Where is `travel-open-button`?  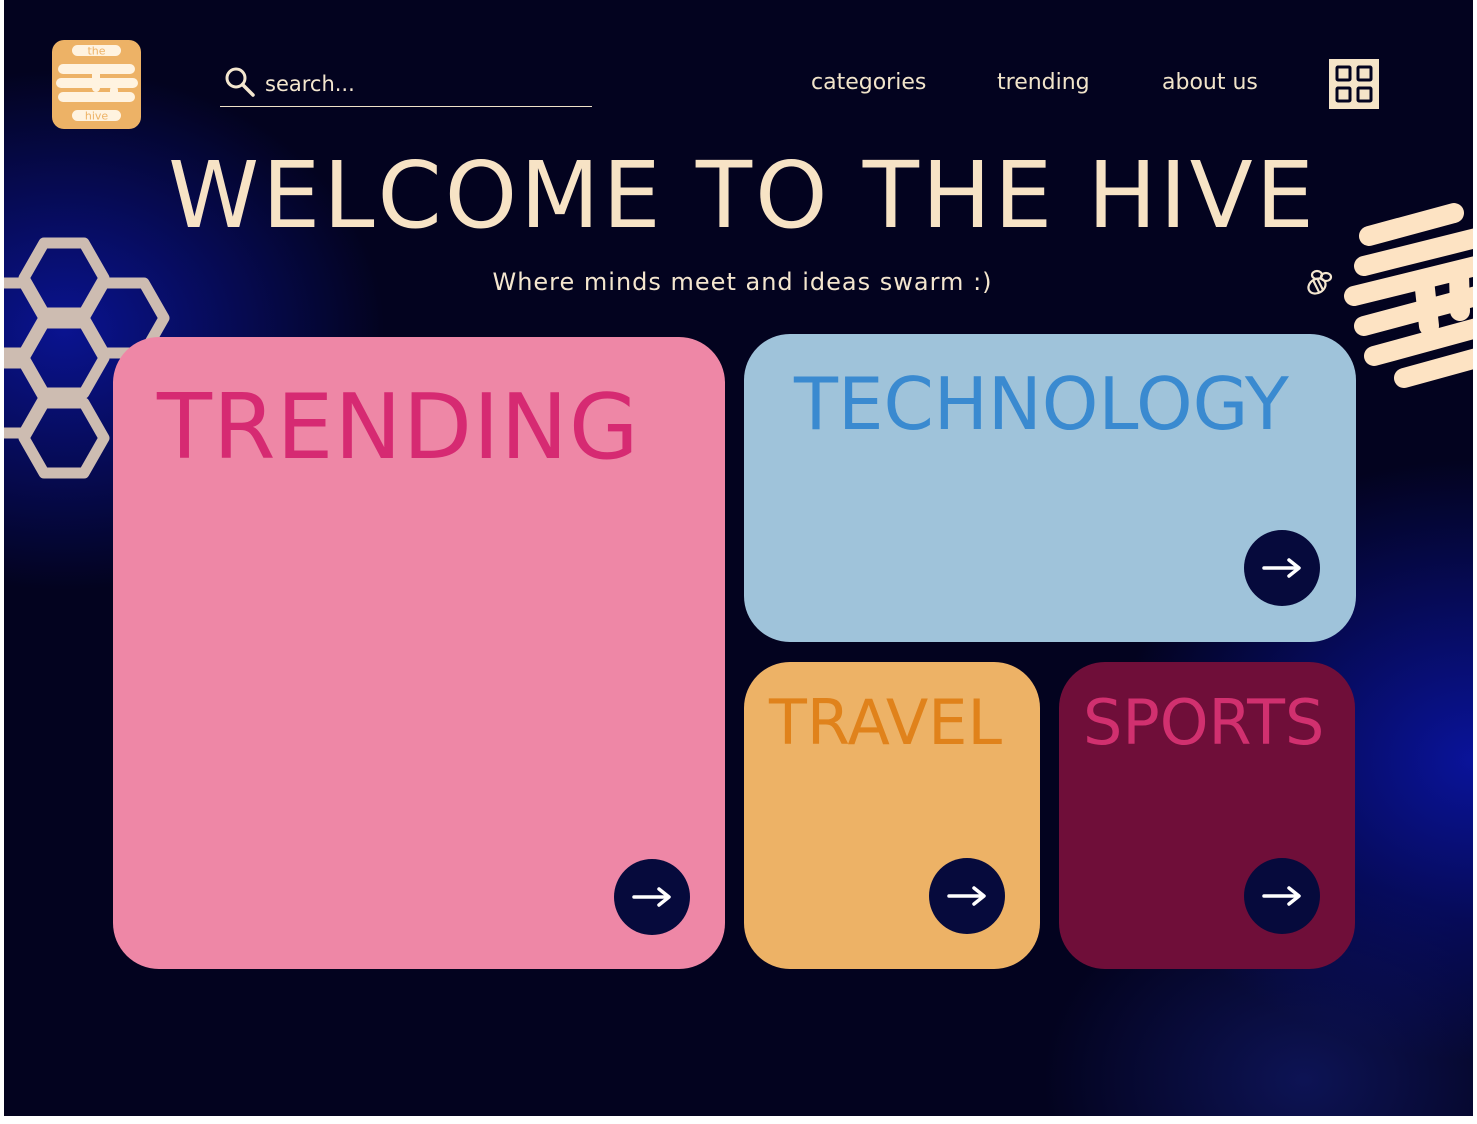
travel-open-button is located at coordinates (967, 896).